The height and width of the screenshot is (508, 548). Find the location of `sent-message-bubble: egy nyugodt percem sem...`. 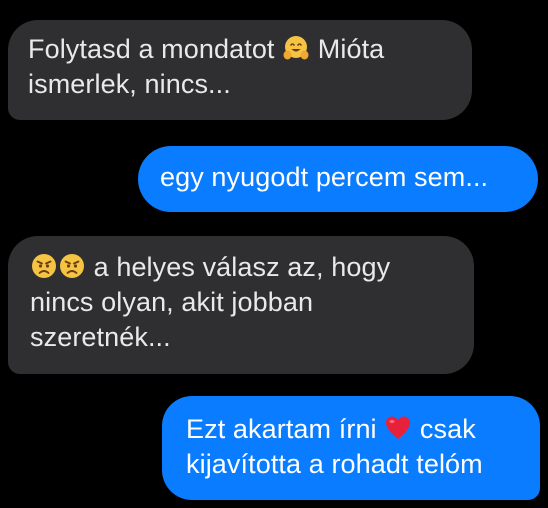

sent-message-bubble: egy nyugodt percem sem... is located at coordinates (338, 179).